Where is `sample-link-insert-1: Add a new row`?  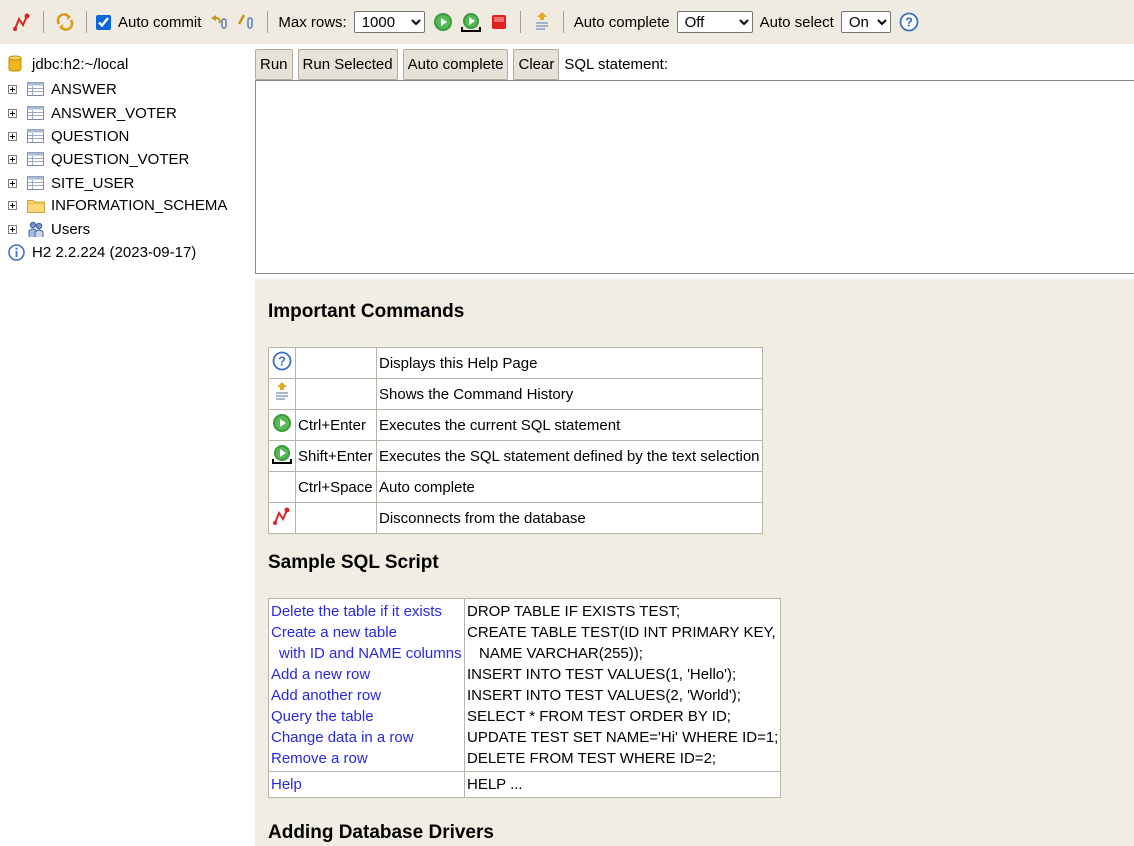 sample-link-insert-1: Add a new row is located at coordinates (366, 674).